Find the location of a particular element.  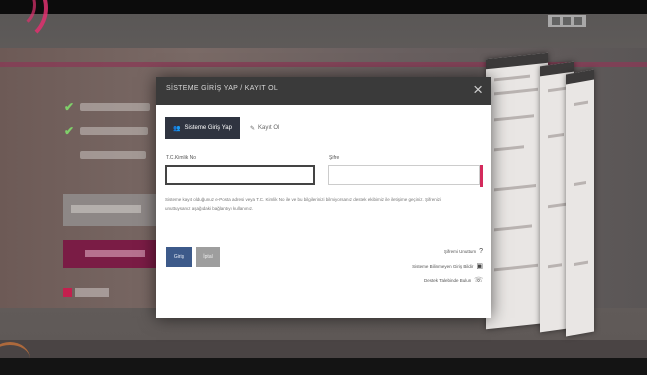

support-link: Destek Talebinde Bulun ☏ is located at coordinates (453, 280).